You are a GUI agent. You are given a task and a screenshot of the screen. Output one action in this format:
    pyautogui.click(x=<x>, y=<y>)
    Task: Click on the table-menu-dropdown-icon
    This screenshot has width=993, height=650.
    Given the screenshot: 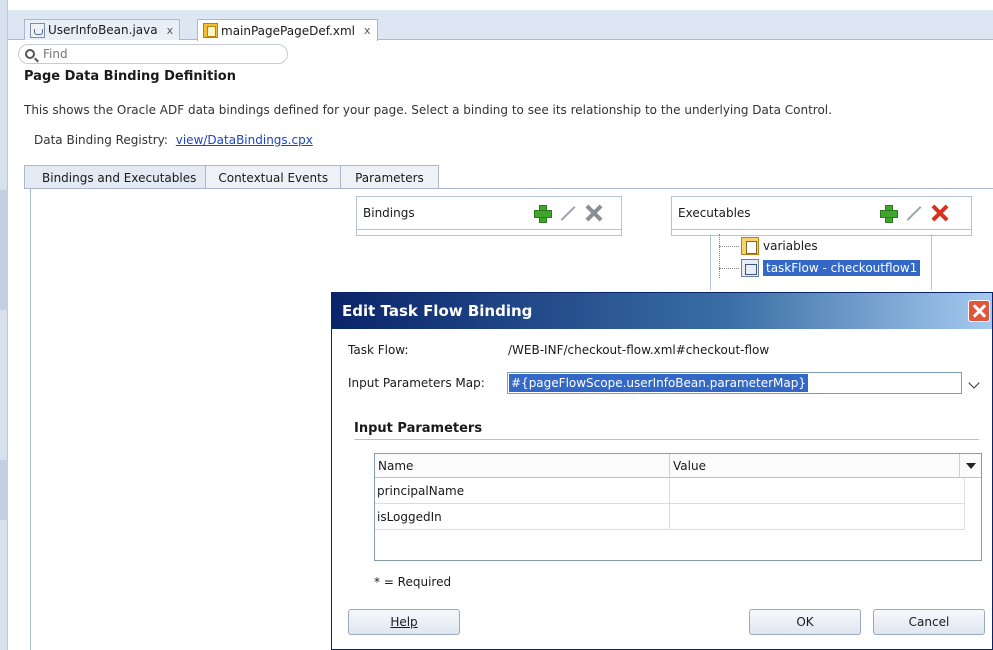 What is the action you would take?
    pyautogui.click(x=971, y=466)
    